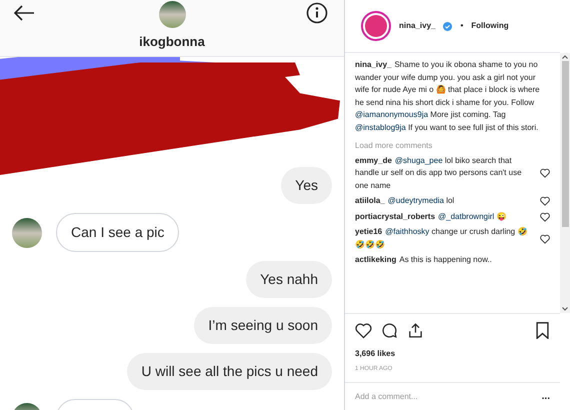  I want to click on mention-link: @_datbrowngirl, so click(467, 216).